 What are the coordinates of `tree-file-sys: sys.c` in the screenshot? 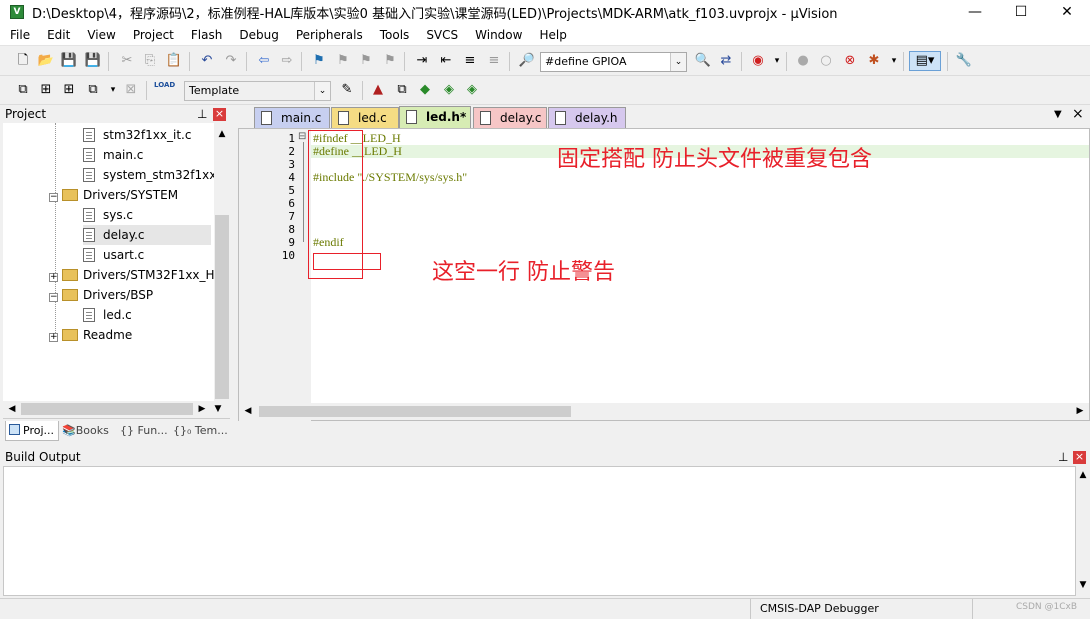 It's located at (108, 215).